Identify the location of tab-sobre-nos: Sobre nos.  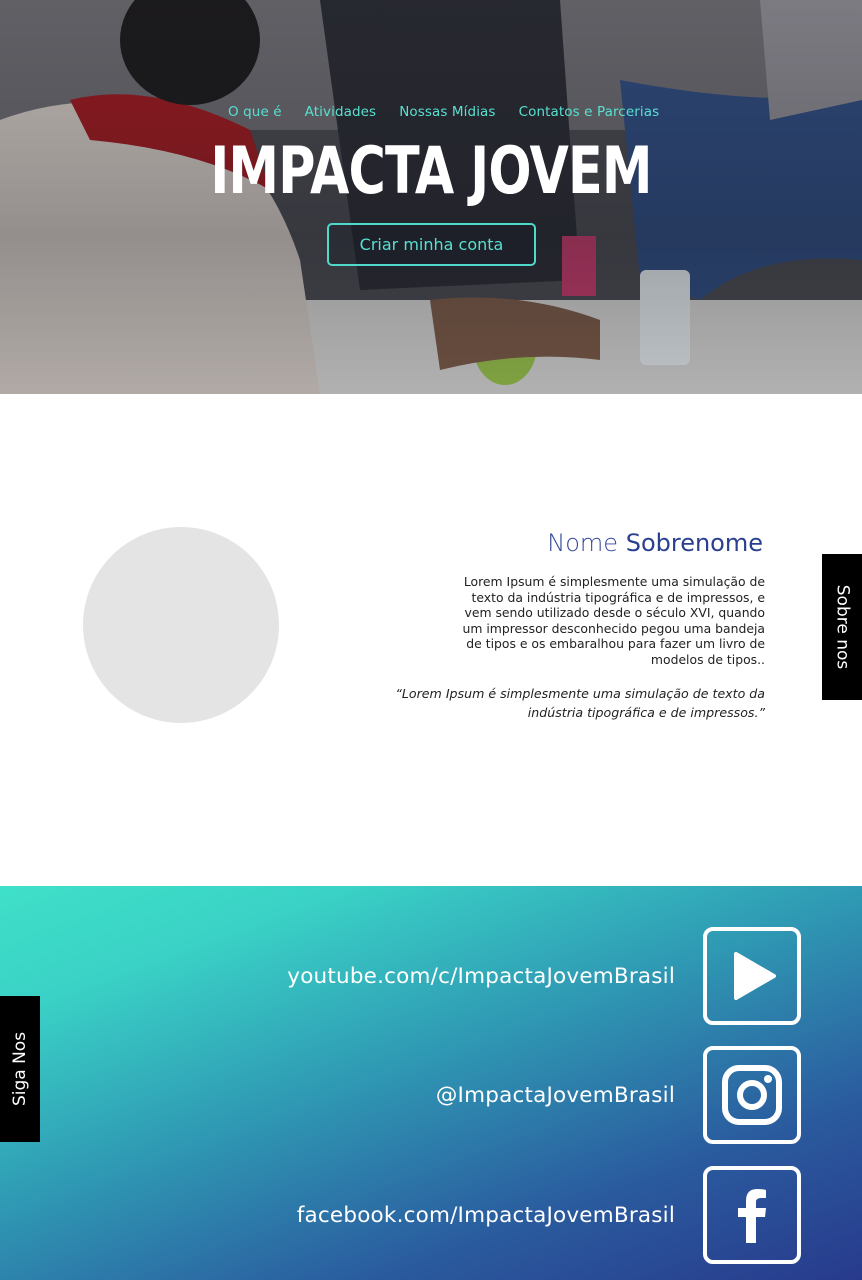
(842, 627).